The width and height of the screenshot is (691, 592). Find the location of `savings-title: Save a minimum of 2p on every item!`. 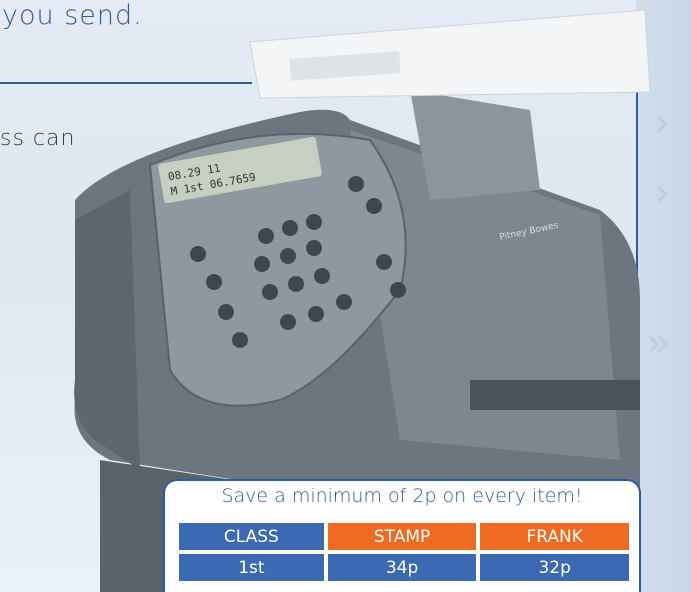

savings-title: Save a minimum of 2p on every item! is located at coordinates (402, 496).